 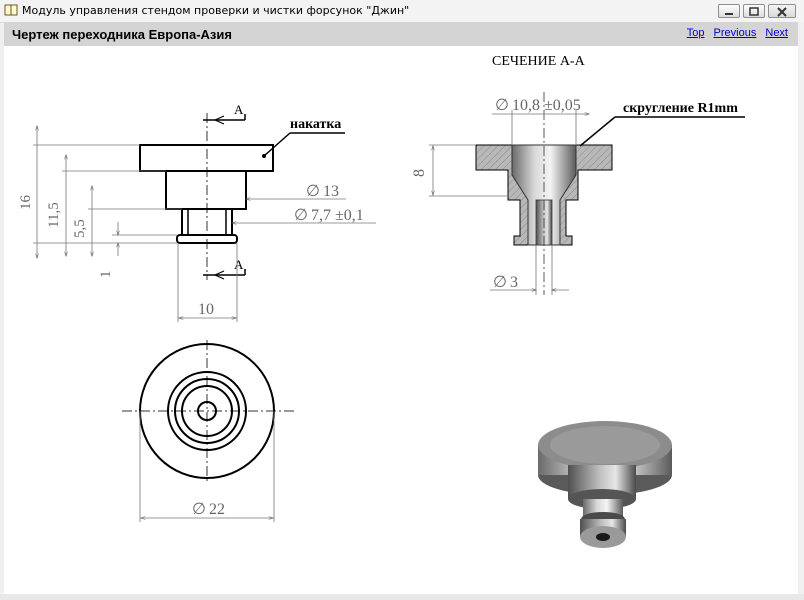 What do you see at coordinates (80, 228) in the screenshot?
I see `dim-5-5: 5,5` at bounding box center [80, 228].